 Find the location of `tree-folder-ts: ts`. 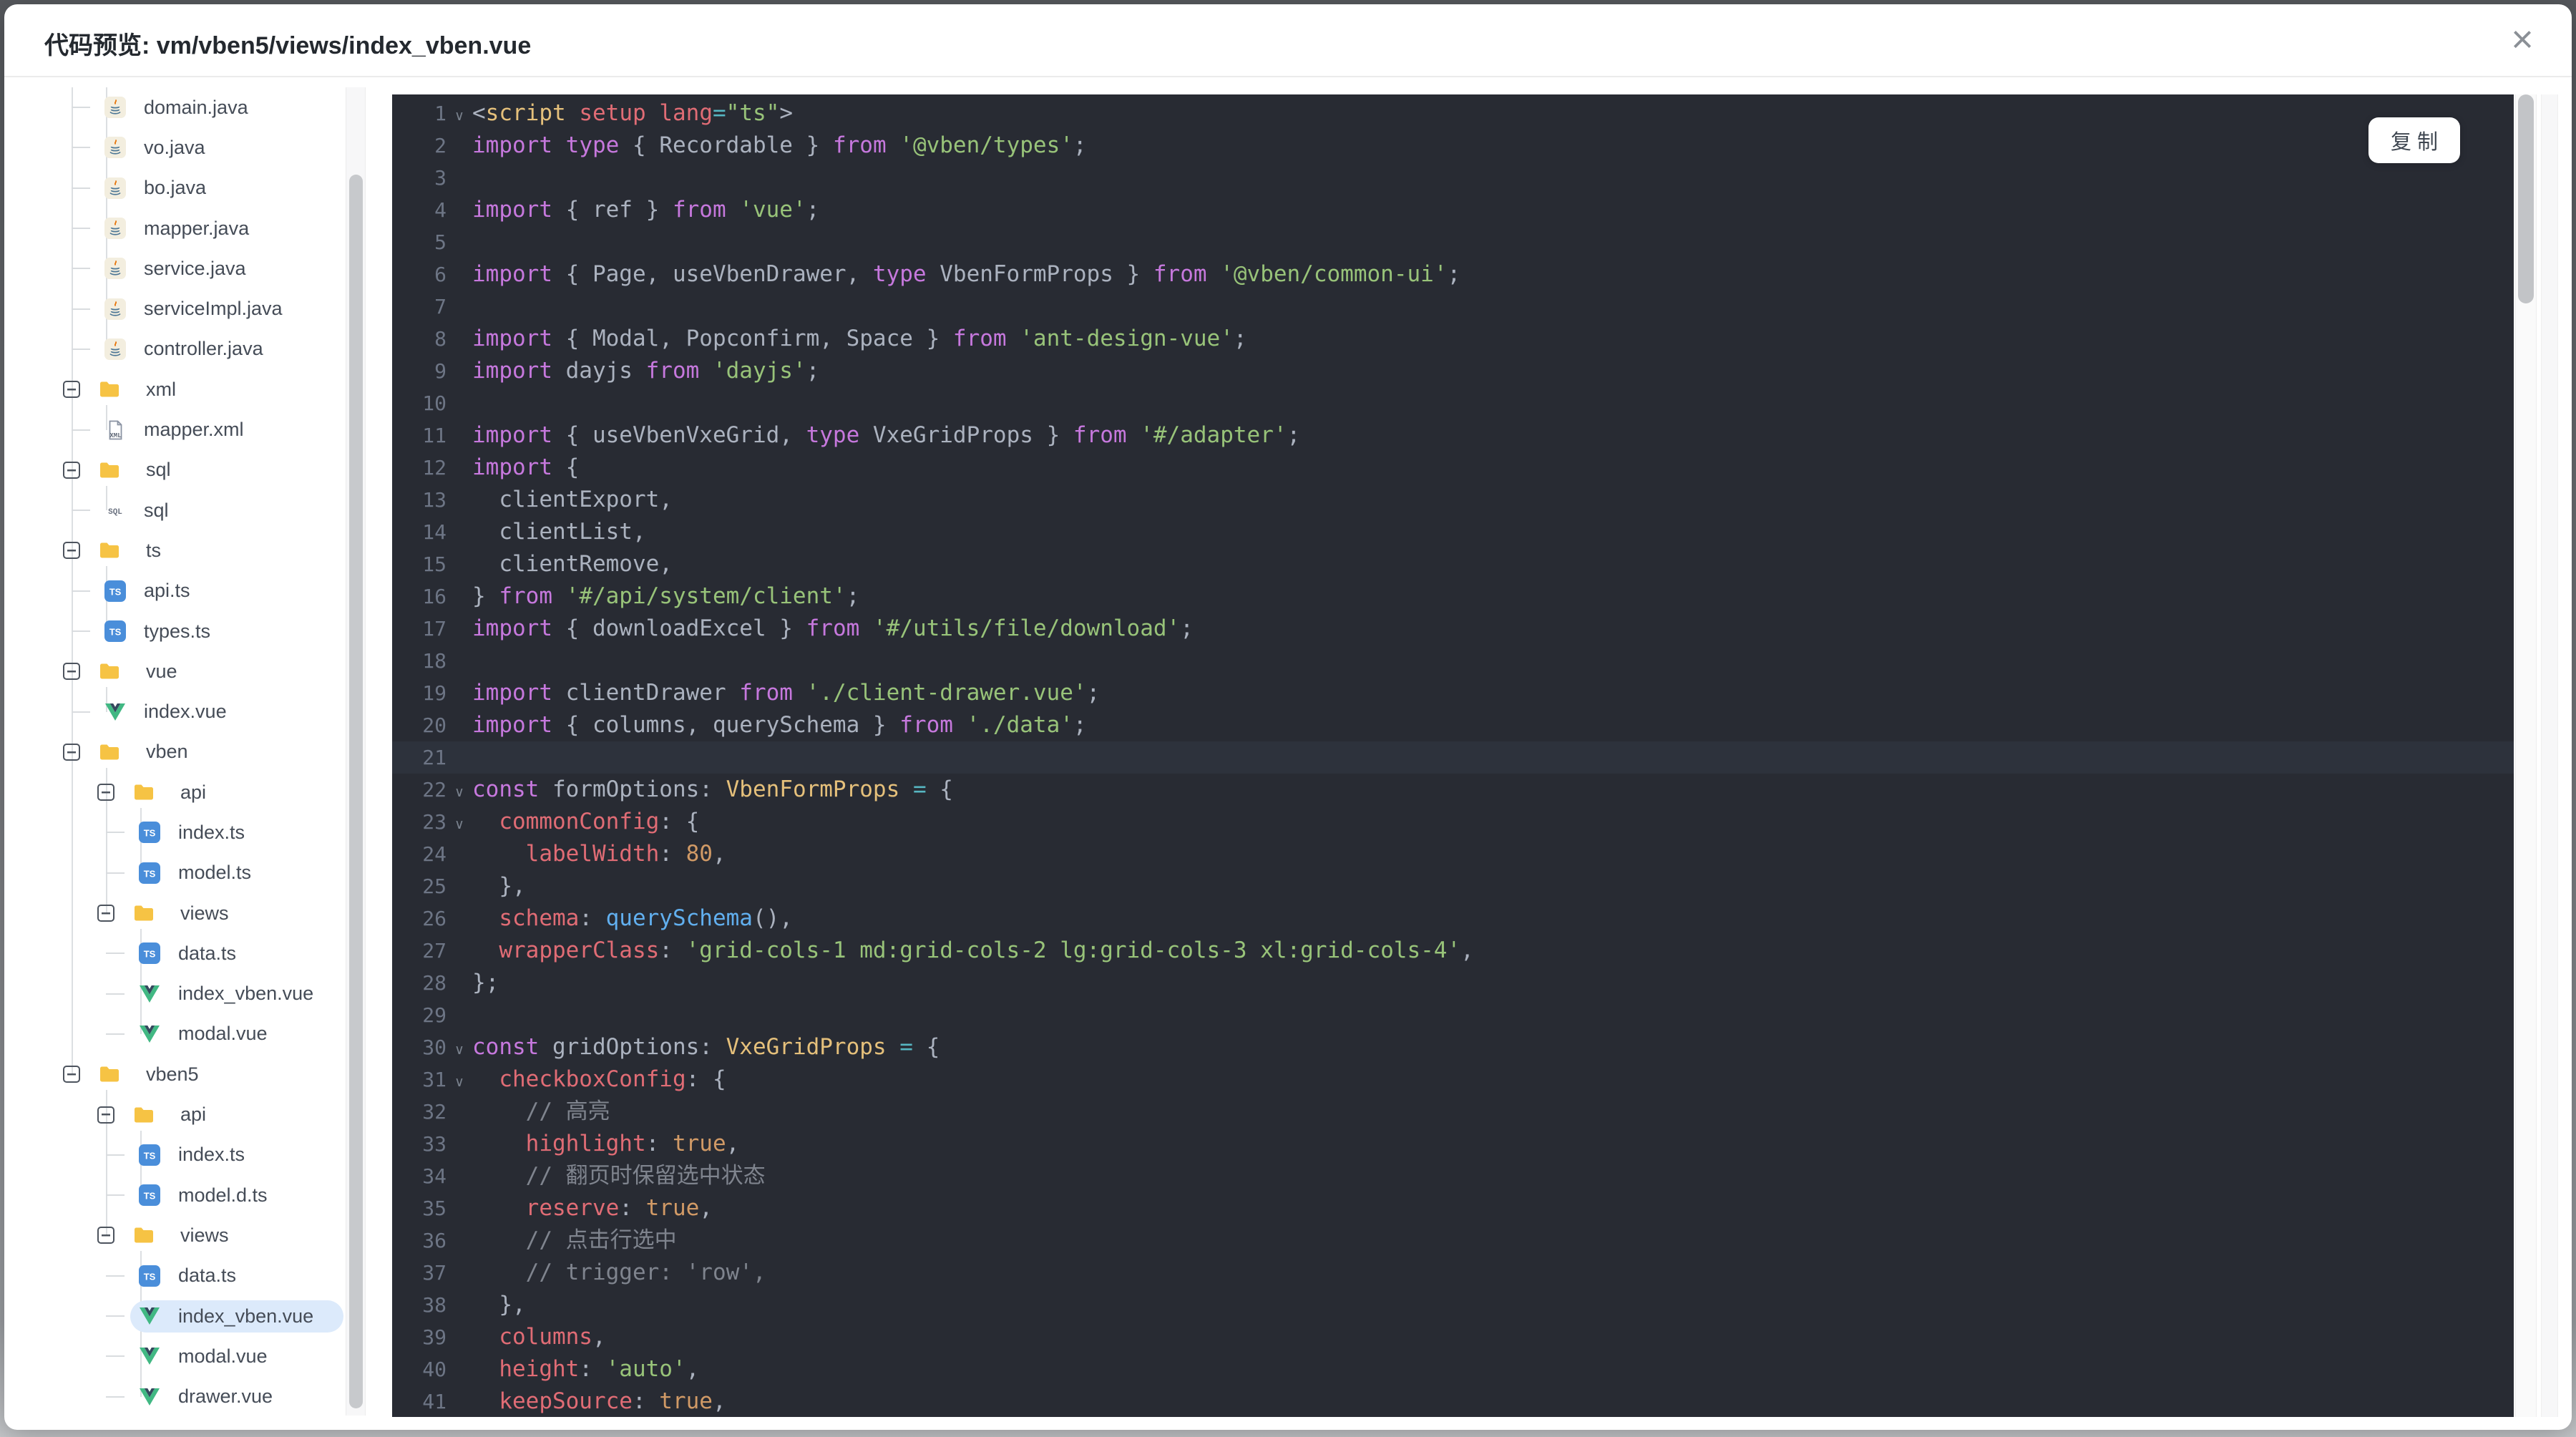

tree-folder-ts: ts is located at coordinates (194, 550).